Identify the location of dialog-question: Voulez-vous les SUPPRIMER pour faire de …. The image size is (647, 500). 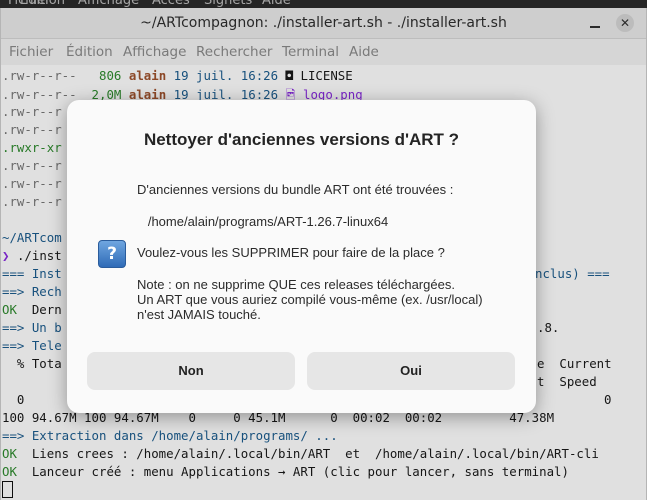
(291, 252).